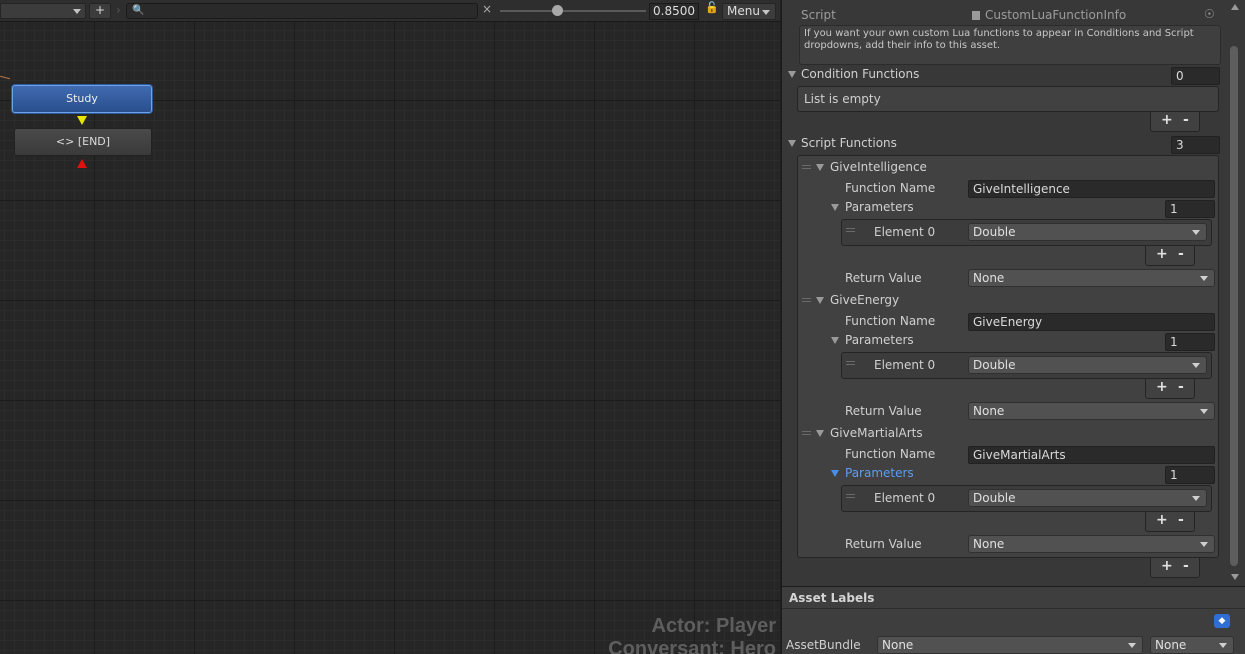  Describe the element at coordinates (1056, 15) in the screenshot. I see `script-value: CustomLuaFunctionInfo` at that location.